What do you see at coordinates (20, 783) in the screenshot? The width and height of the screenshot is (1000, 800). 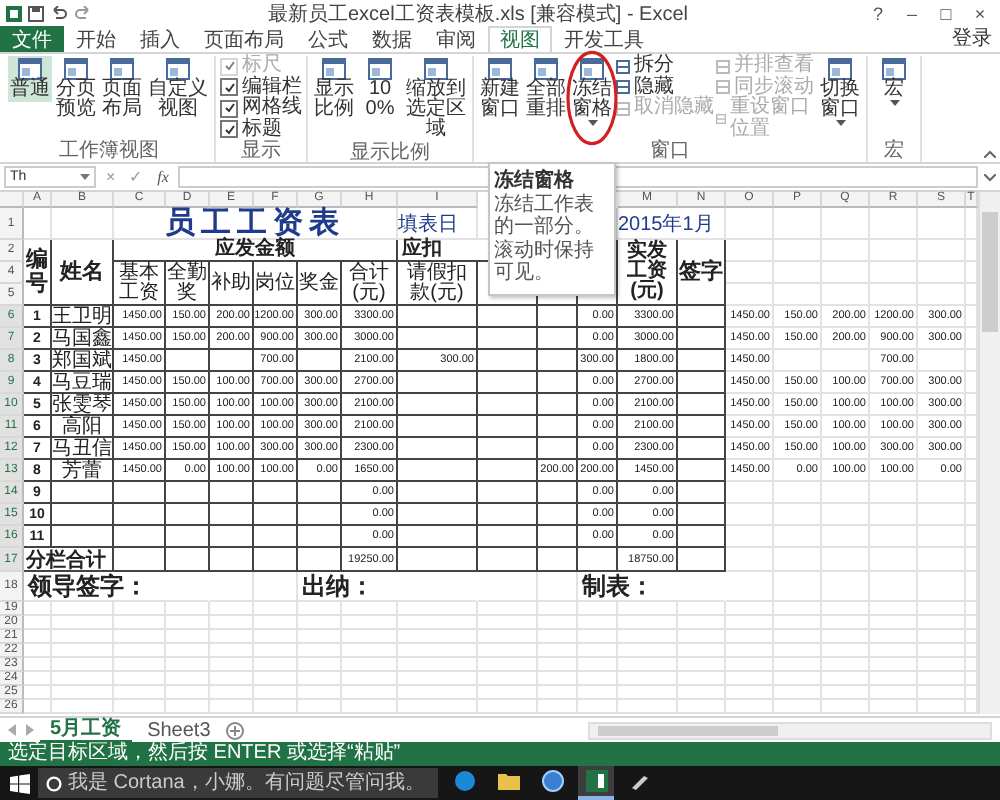 I see `windows-logo-icon` at bounding box center [20, 783].